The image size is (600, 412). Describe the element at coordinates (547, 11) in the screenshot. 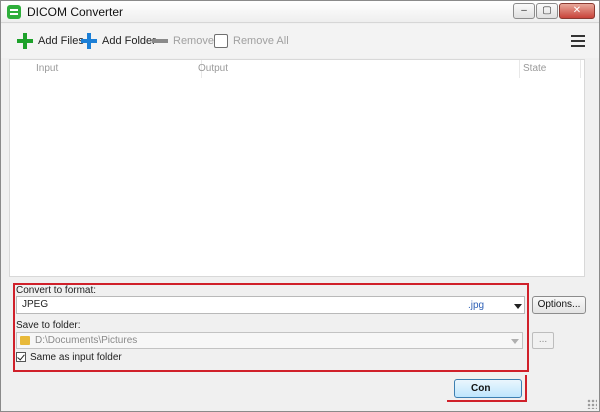

I see `maximize-button: ▢` at that location.